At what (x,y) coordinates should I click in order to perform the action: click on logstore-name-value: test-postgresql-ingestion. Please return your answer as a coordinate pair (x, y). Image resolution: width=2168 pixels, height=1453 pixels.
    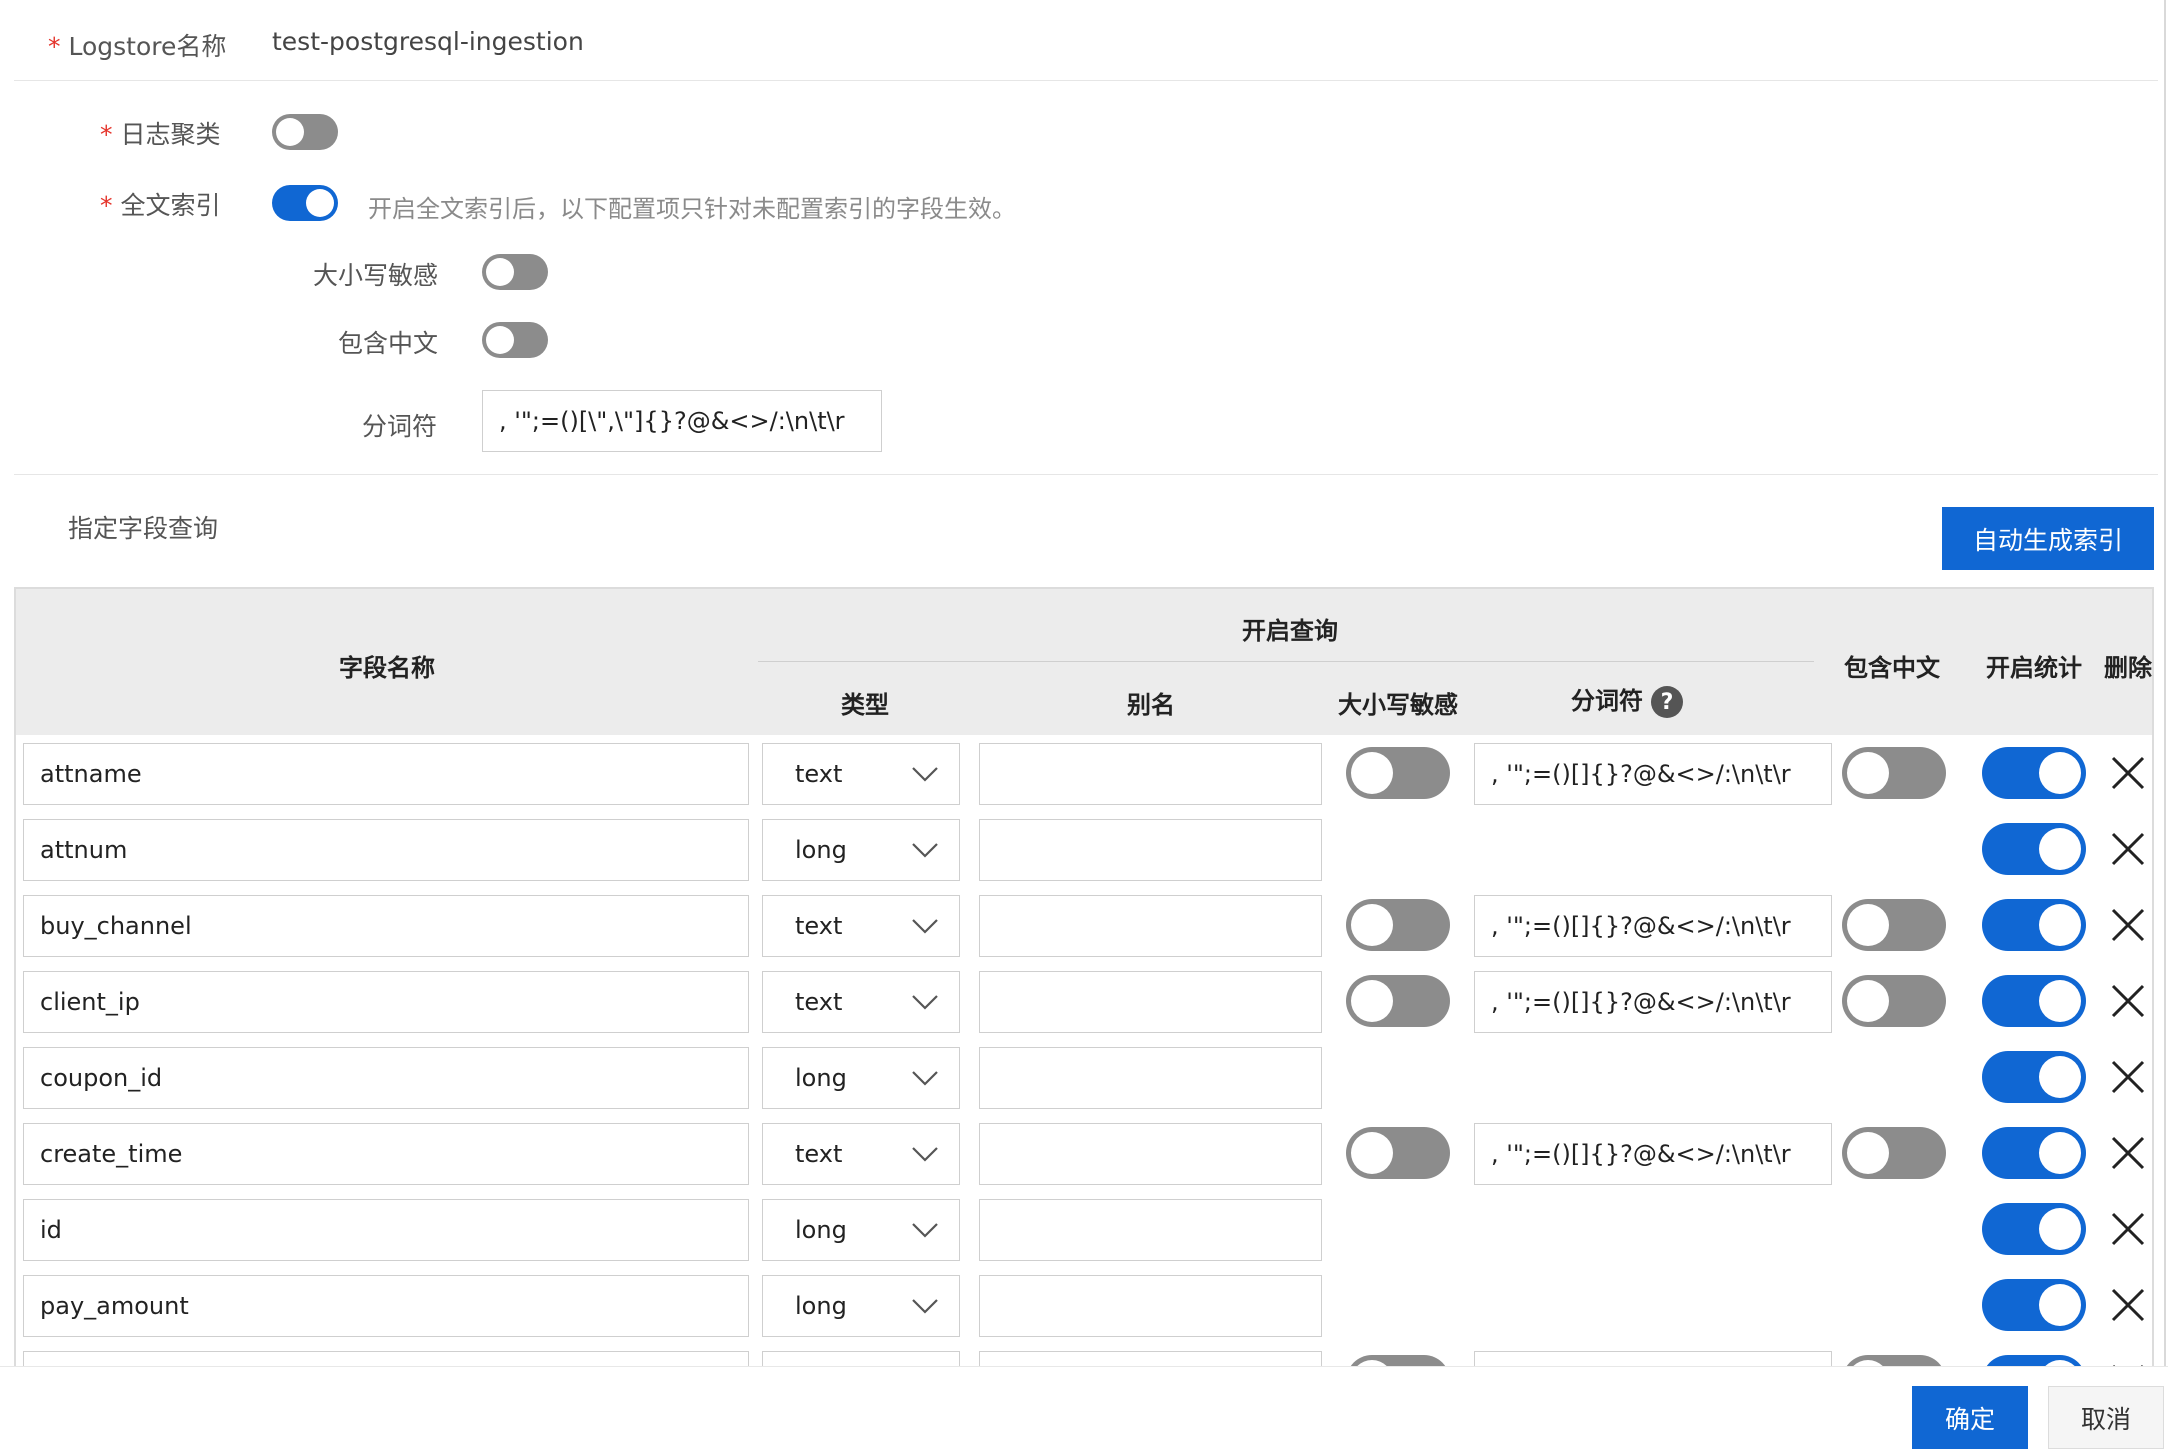
    Looking at the image, I should click on (428, 41).